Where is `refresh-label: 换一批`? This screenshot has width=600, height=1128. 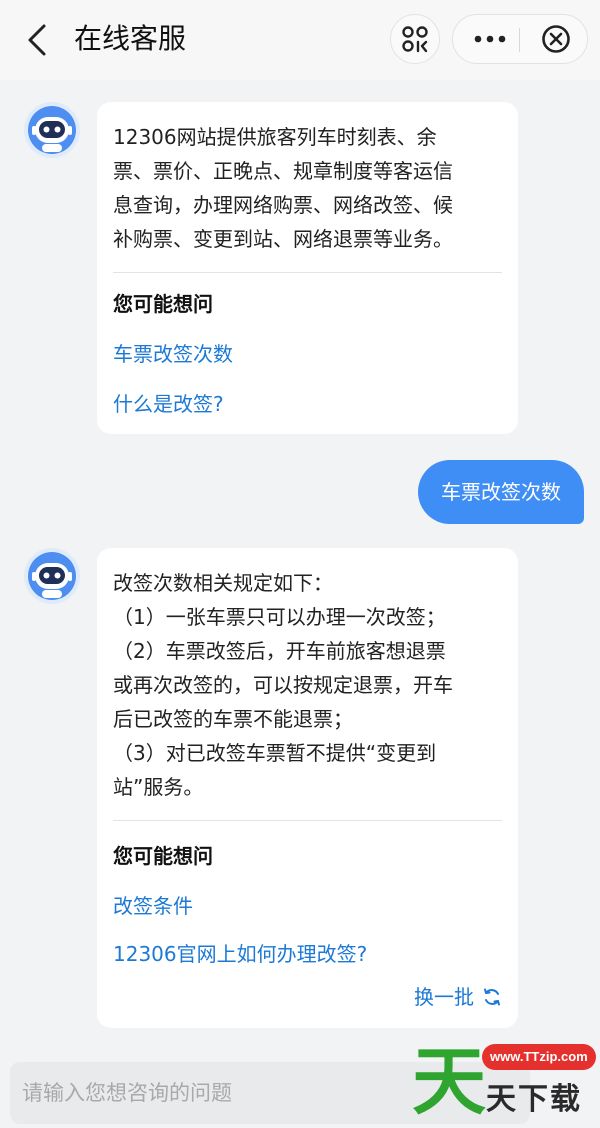
refresh-label: 换一批 is located at coordinates (444, 997).